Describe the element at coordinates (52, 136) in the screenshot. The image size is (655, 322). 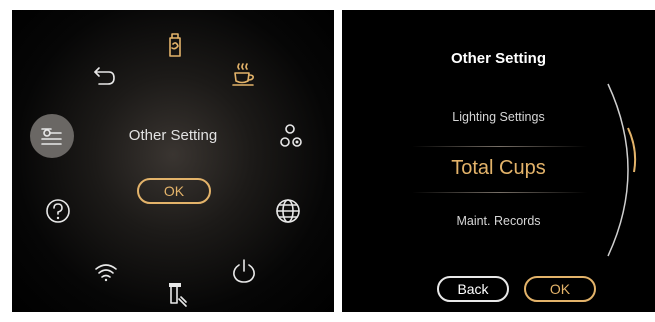
I see `settings-sliders-icon` at that location.